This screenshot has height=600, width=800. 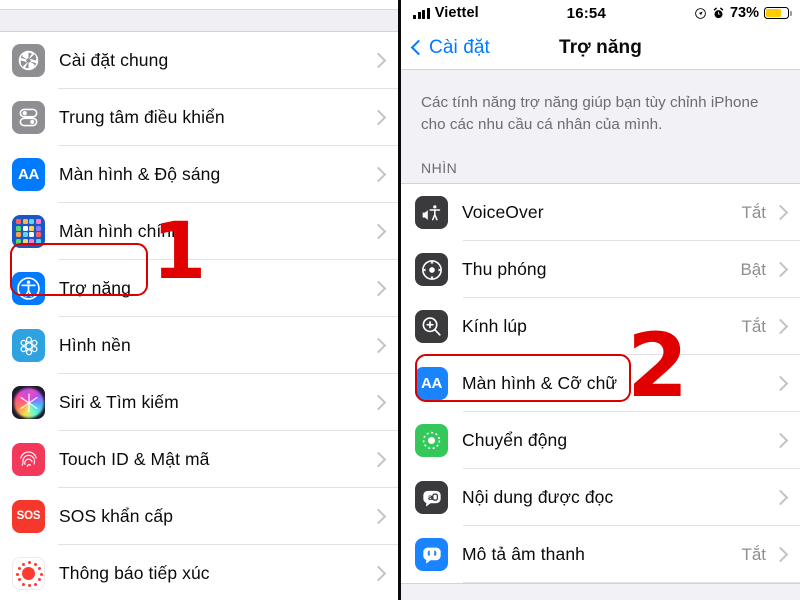 I want to click on left-top-gap, so click(x=199, y=5).